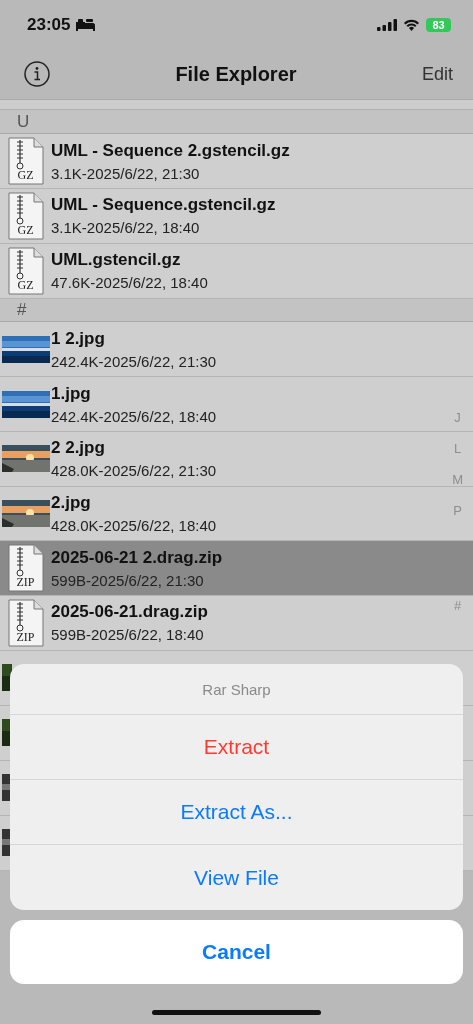 The width and height of the screenshot is (473, 1024). Describe the element at coordinates (128, 580) in the screenshot. I see `file-details: 599B-2025/6/22, 21:30` at that location.